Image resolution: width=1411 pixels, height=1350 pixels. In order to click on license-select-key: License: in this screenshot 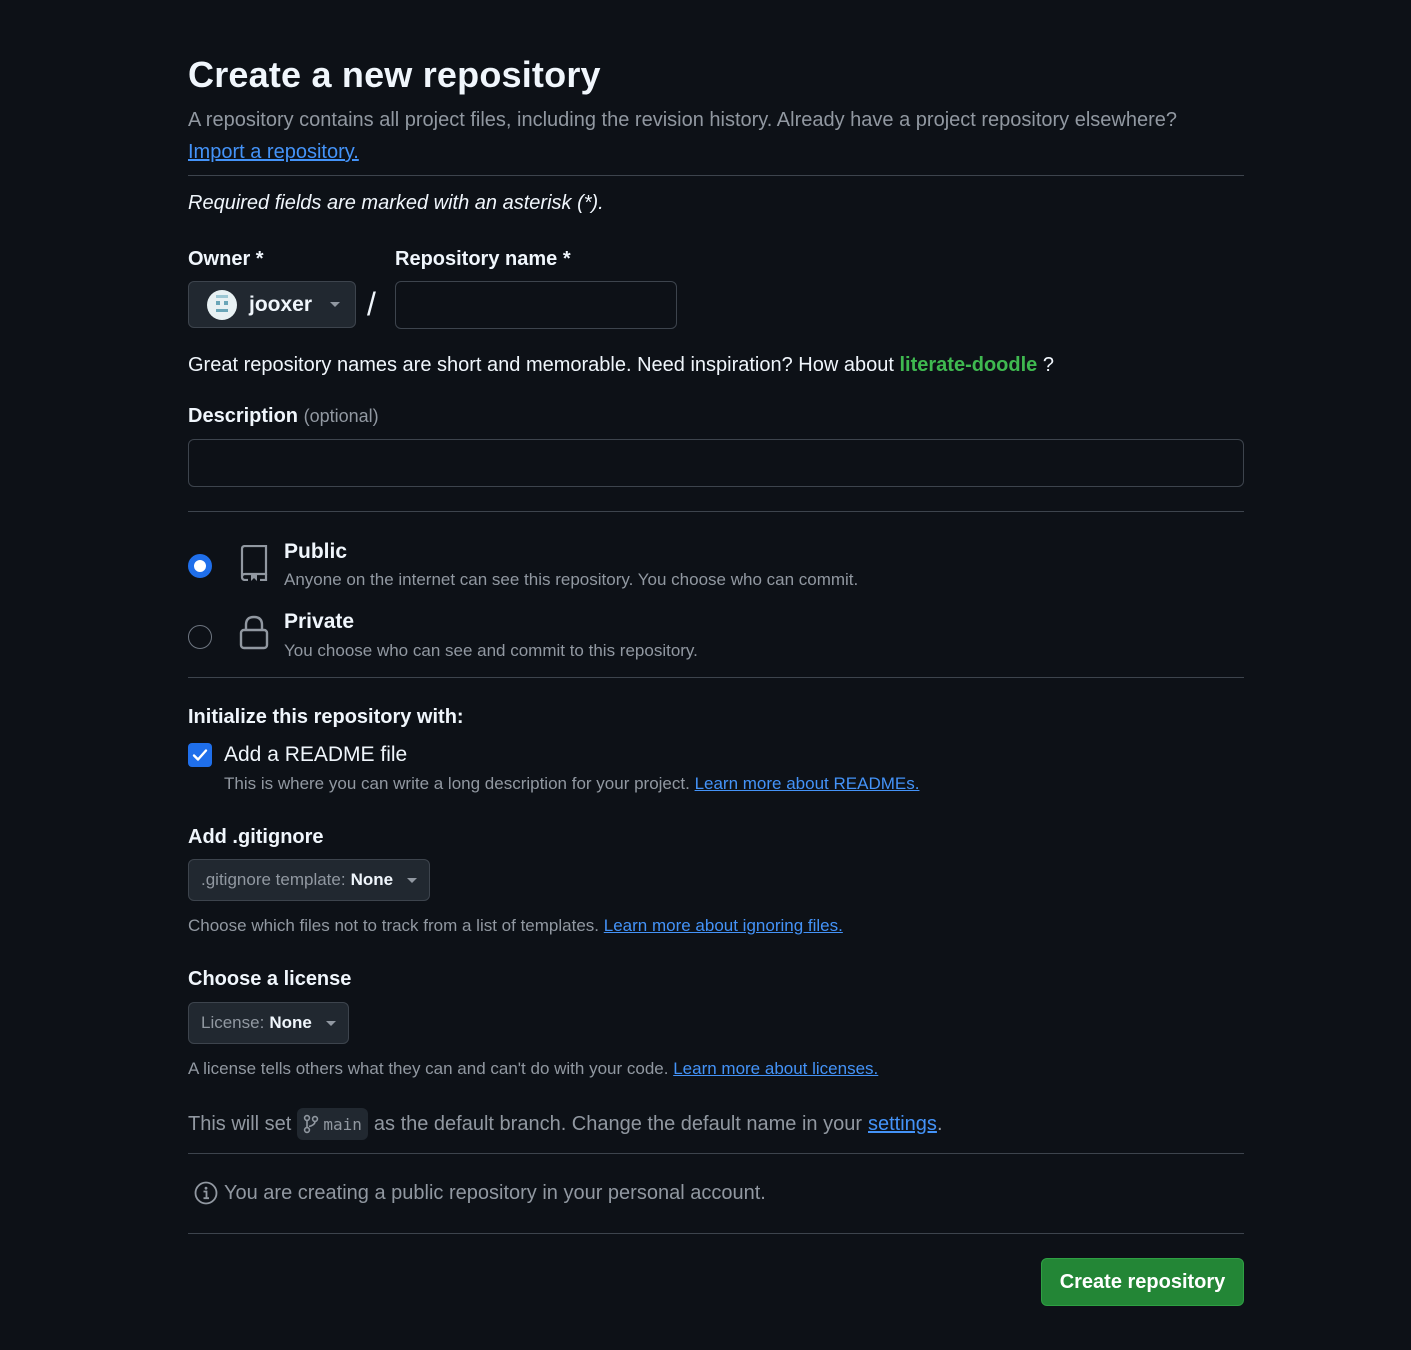, I will do `click(233, 1022)`.